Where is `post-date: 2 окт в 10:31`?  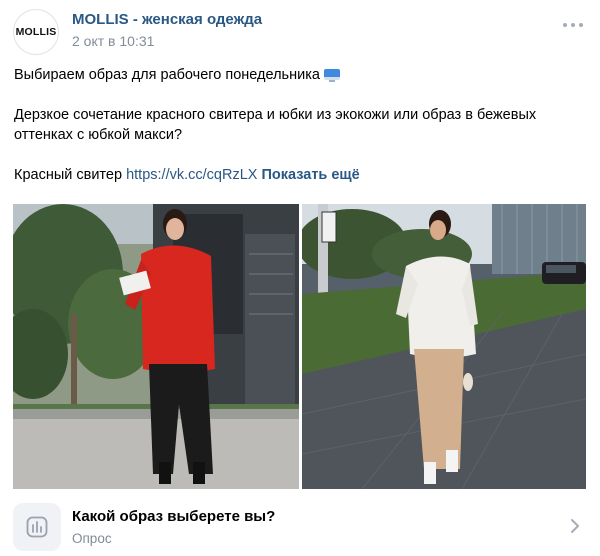 post-date: 2 окт в 10:31 is located at coordinates (113, 41).